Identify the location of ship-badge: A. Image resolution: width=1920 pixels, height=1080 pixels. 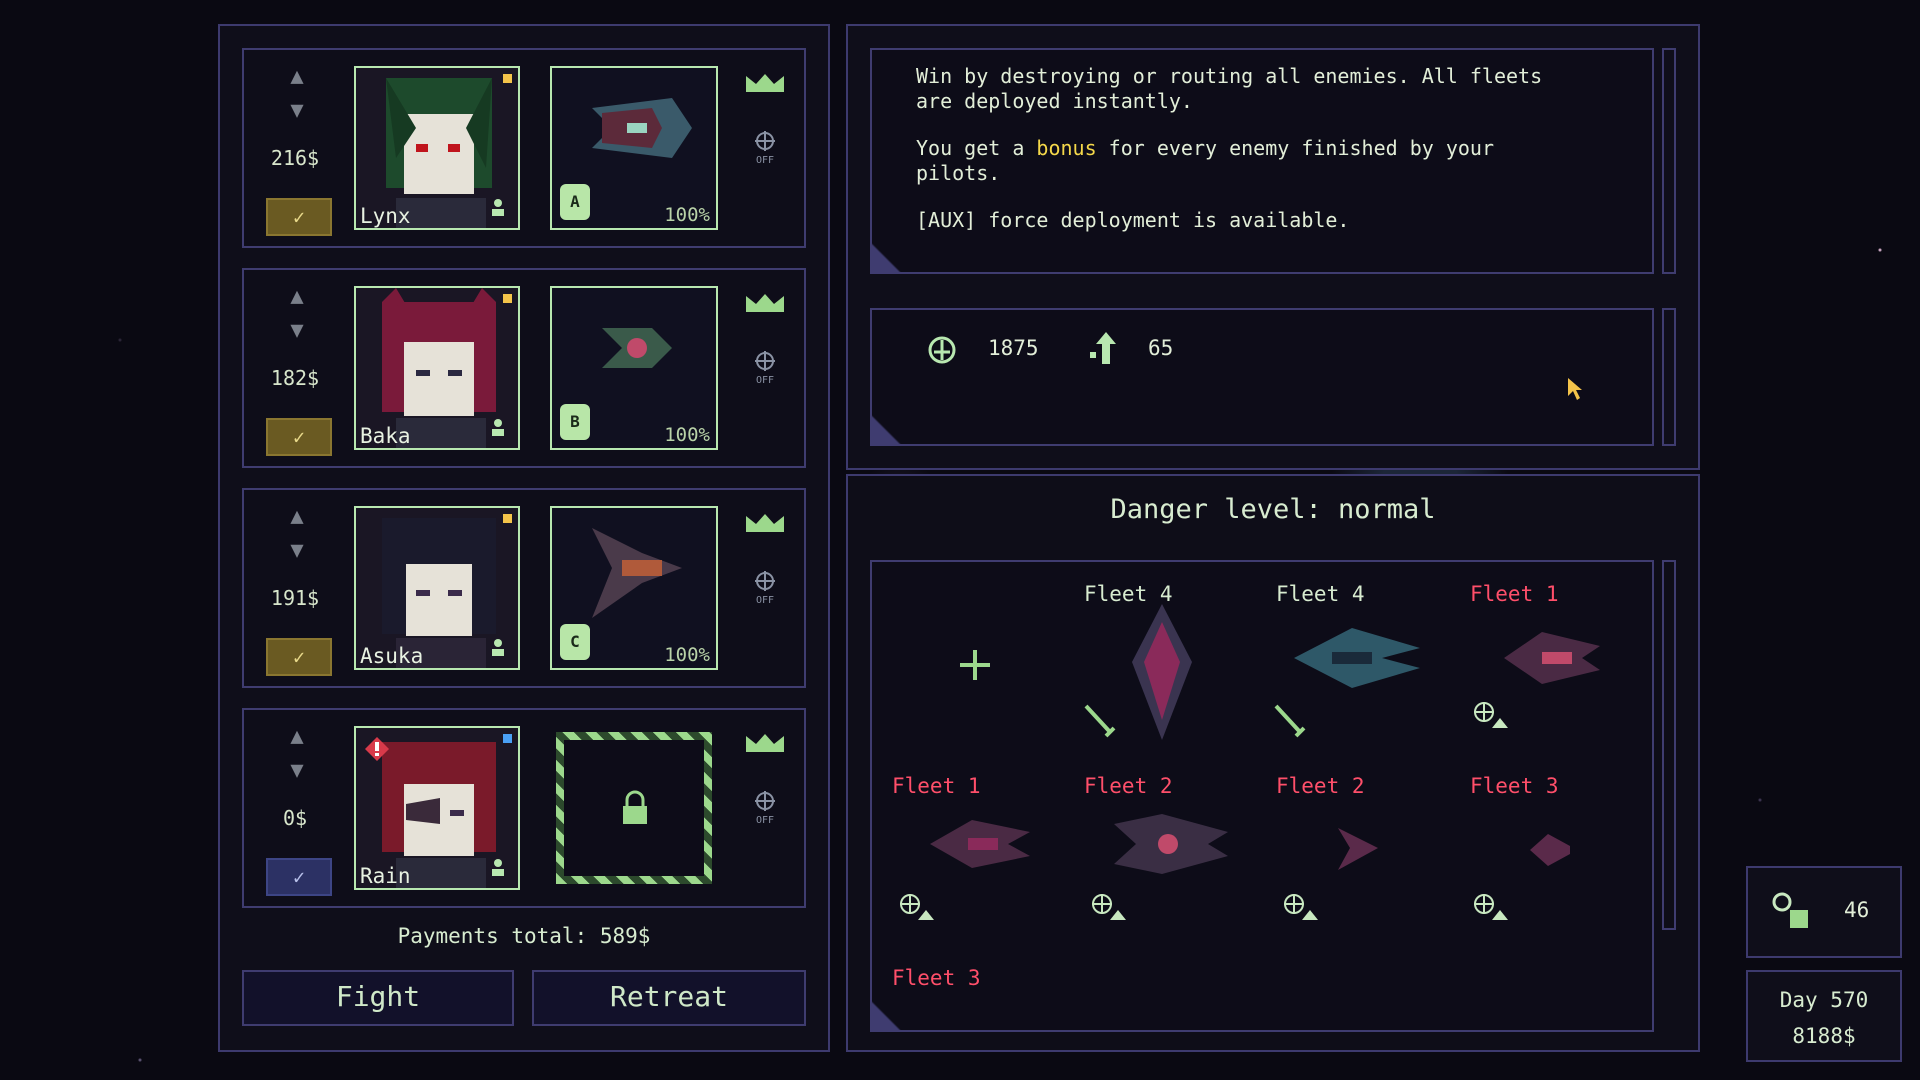
(575, 202).